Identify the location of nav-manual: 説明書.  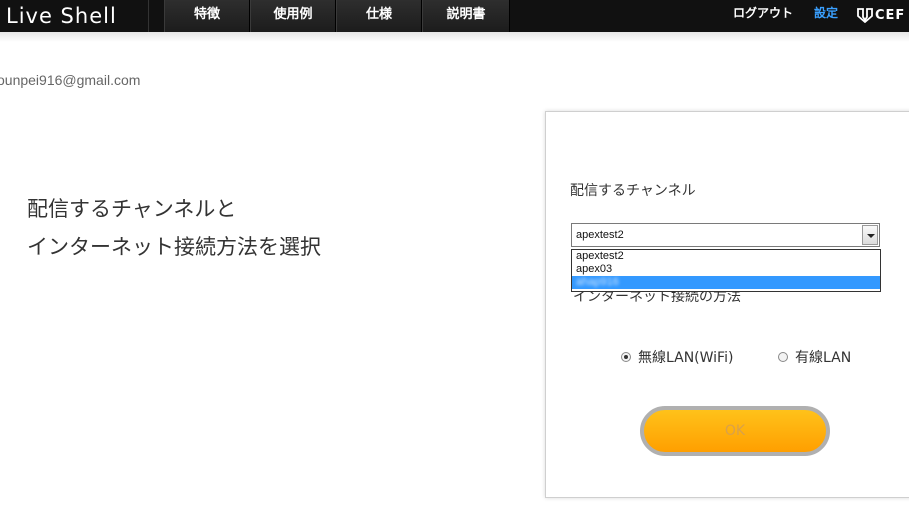
(466, 16).